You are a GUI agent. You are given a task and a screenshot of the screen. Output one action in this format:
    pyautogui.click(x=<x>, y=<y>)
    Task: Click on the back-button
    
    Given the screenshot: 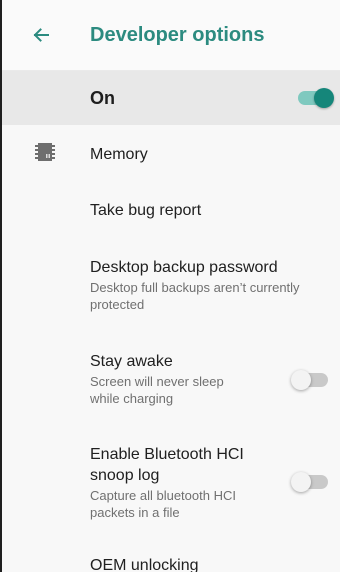 What is the action you would take?
    pyautogui.click(x=41, y=35)
    